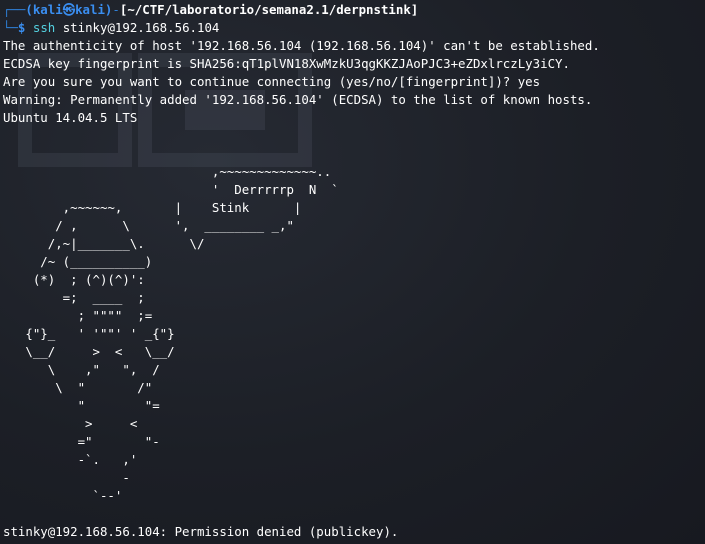  I want to click on command-line: └─$ ssh stinky@192.168.56.104, so click(111, 28).